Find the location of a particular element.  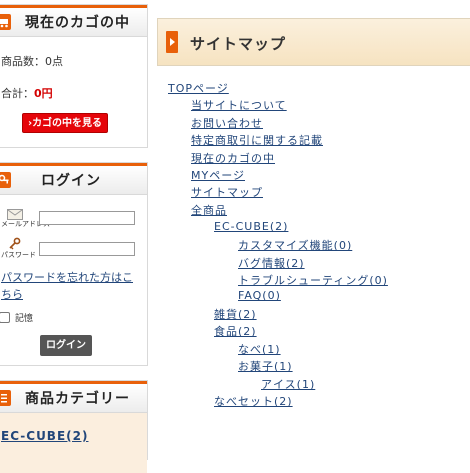

remember-checkbox is located at coordinates (5, 317).